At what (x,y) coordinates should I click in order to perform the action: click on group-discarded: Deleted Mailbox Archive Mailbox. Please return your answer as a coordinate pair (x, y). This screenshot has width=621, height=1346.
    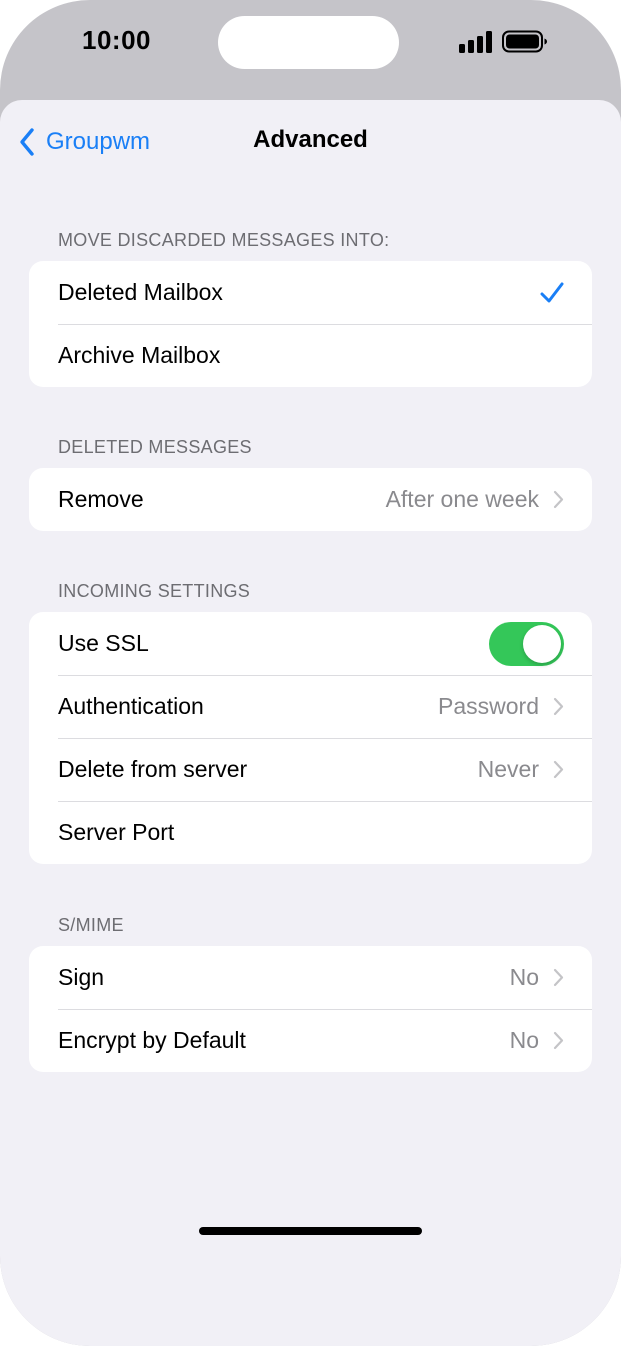
    Looking at the image, I should click on (310, 324).